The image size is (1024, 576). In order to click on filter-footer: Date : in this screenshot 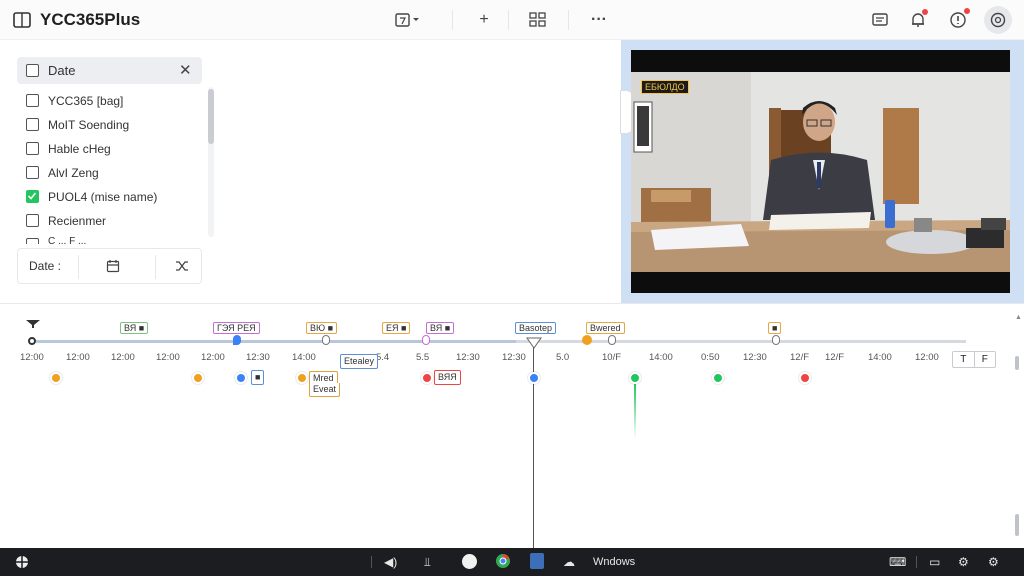, I will do `click(109, 266)`.